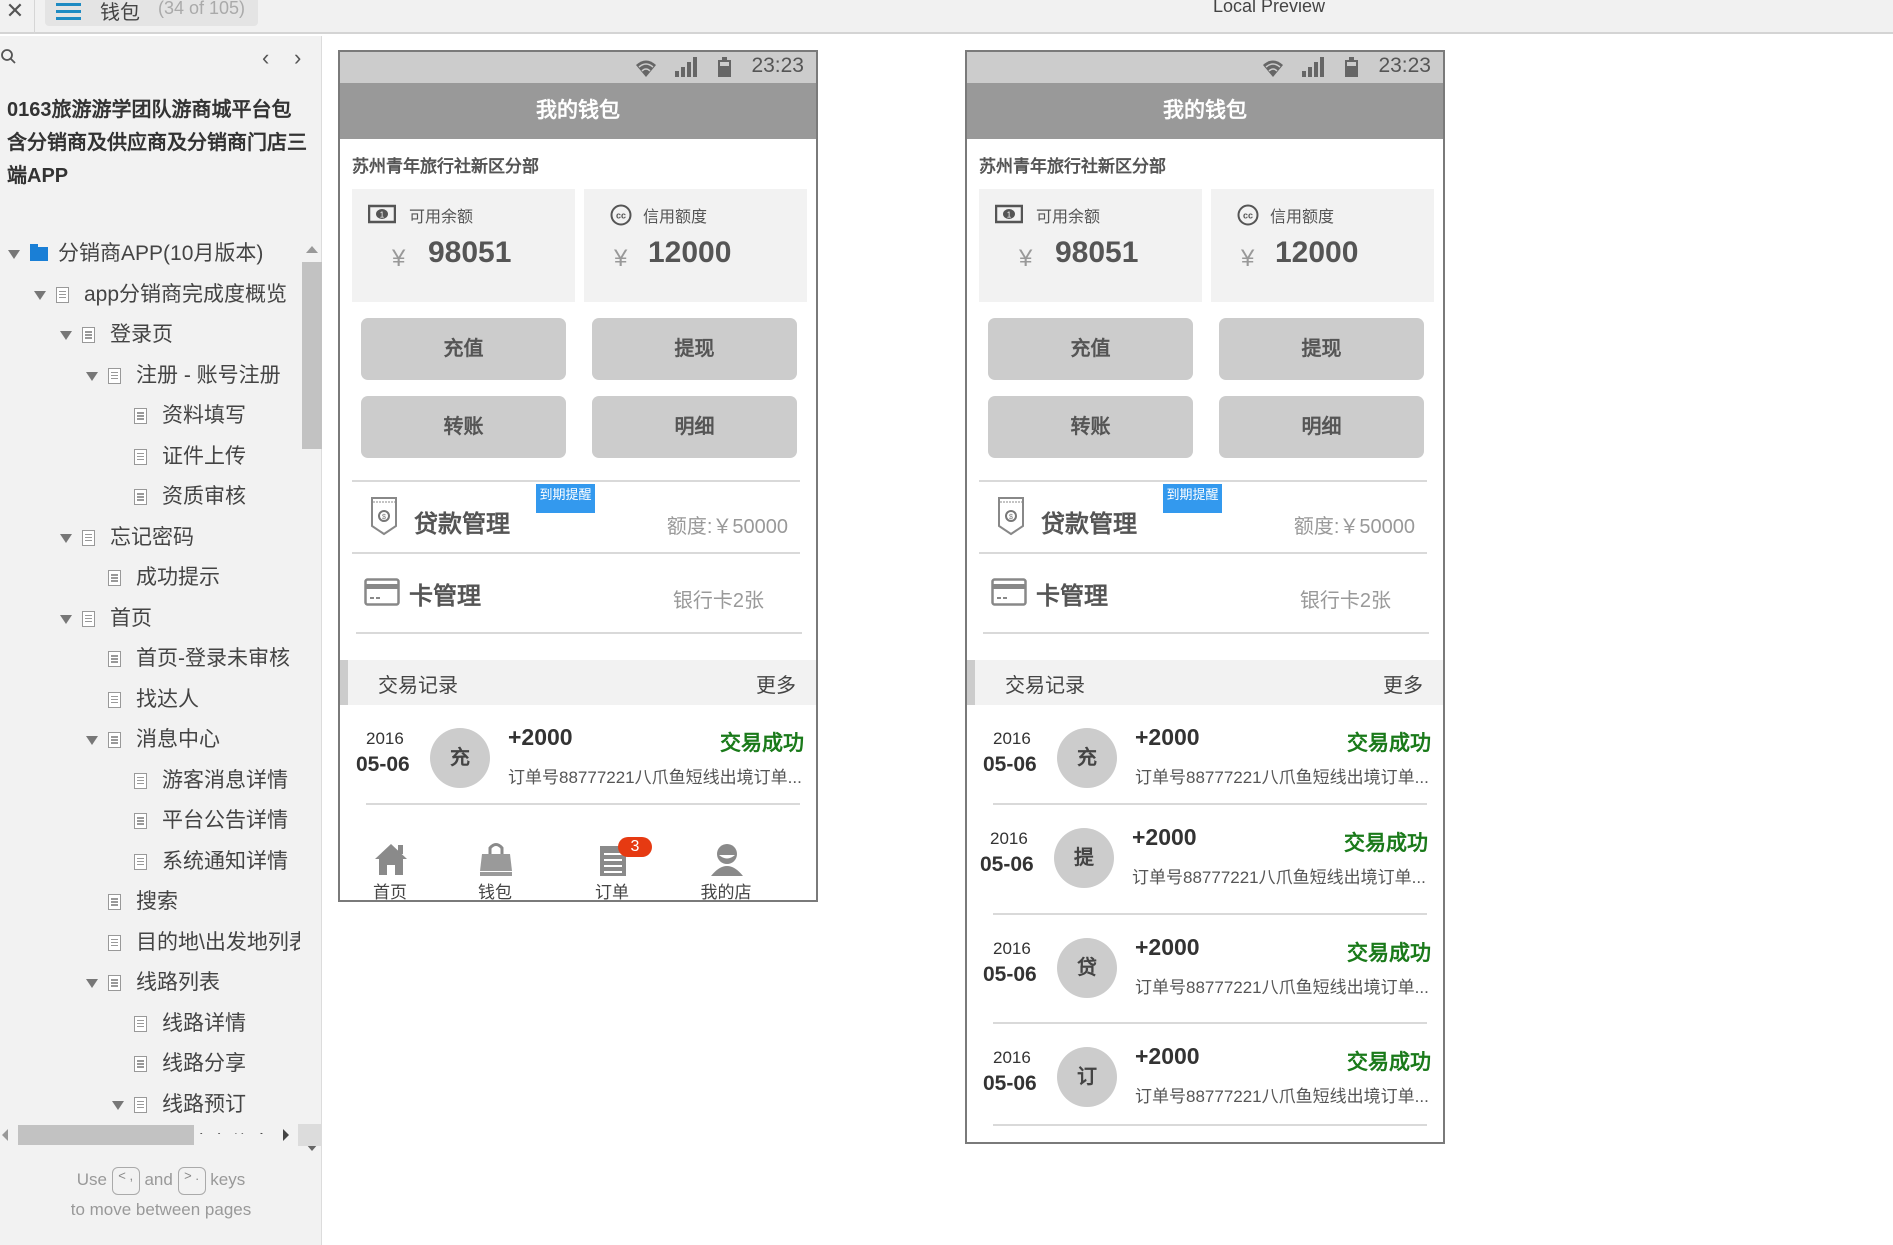 The width and height of the screenshot is (1893, 1245). Describe the element at coordinates (15, 15) in the screenshot. I see `close-icon: ✕` at that location.